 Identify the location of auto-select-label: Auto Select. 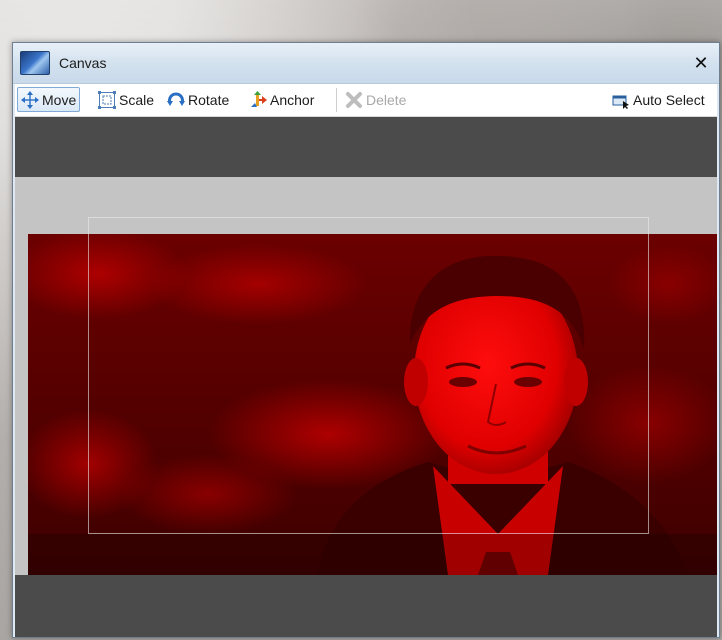
(669, 99).